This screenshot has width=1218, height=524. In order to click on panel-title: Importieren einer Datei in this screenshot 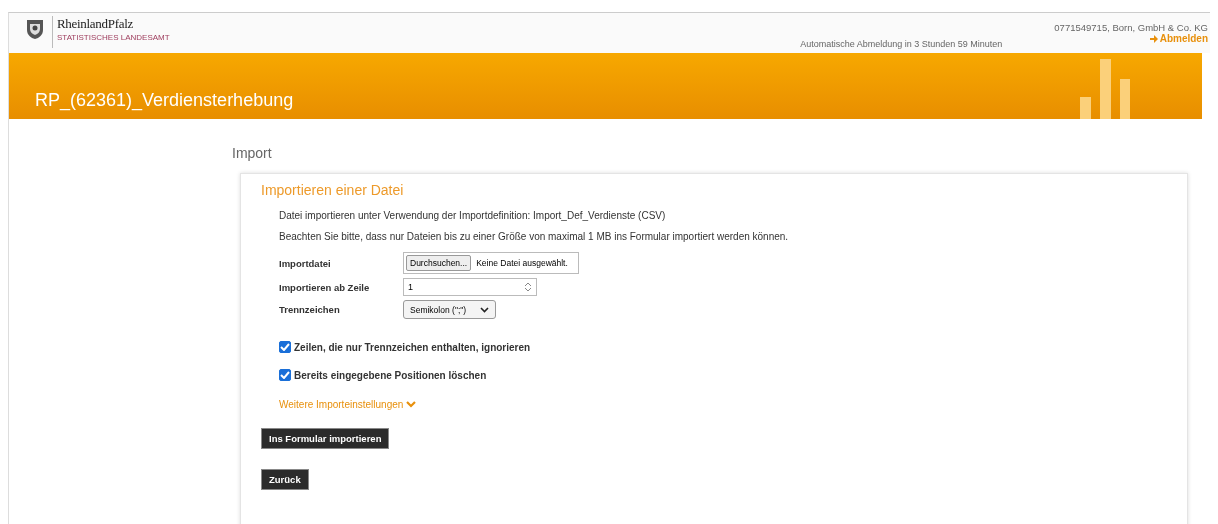, I will do `click(333, 190)`.